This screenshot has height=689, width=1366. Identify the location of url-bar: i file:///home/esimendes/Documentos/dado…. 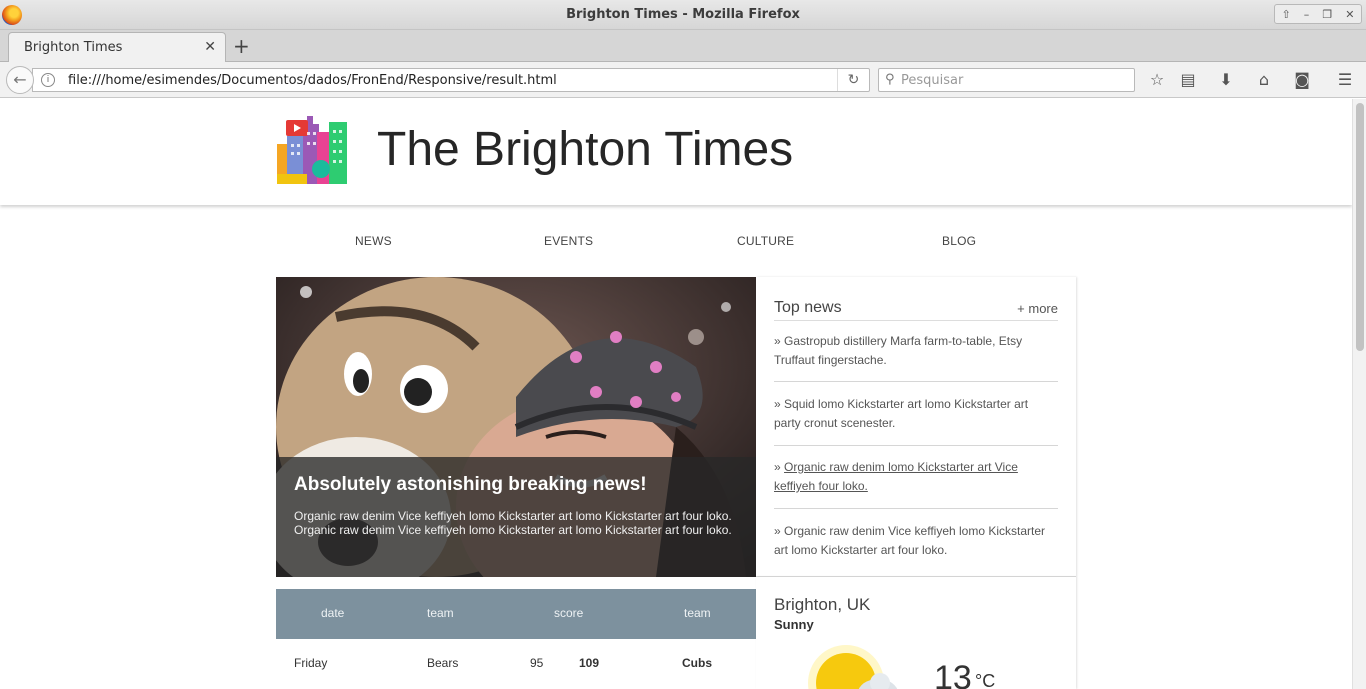
(451, 80).